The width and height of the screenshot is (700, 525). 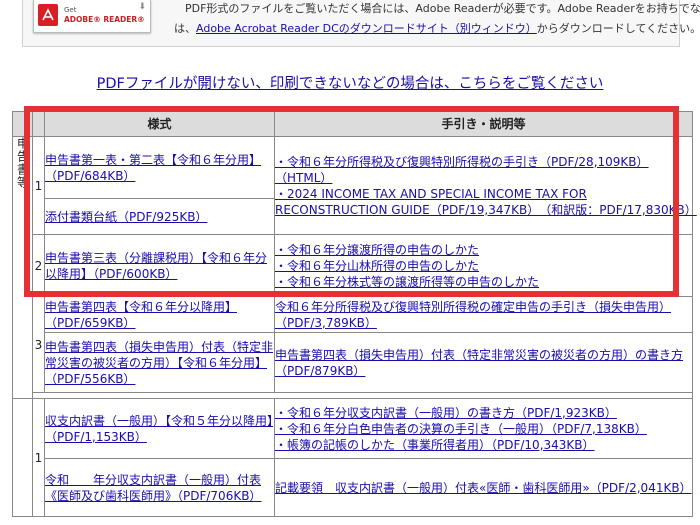 I want to click on guide-link: ・令和６年分山林所得の申告のしかた, so click(x=483, y=266).